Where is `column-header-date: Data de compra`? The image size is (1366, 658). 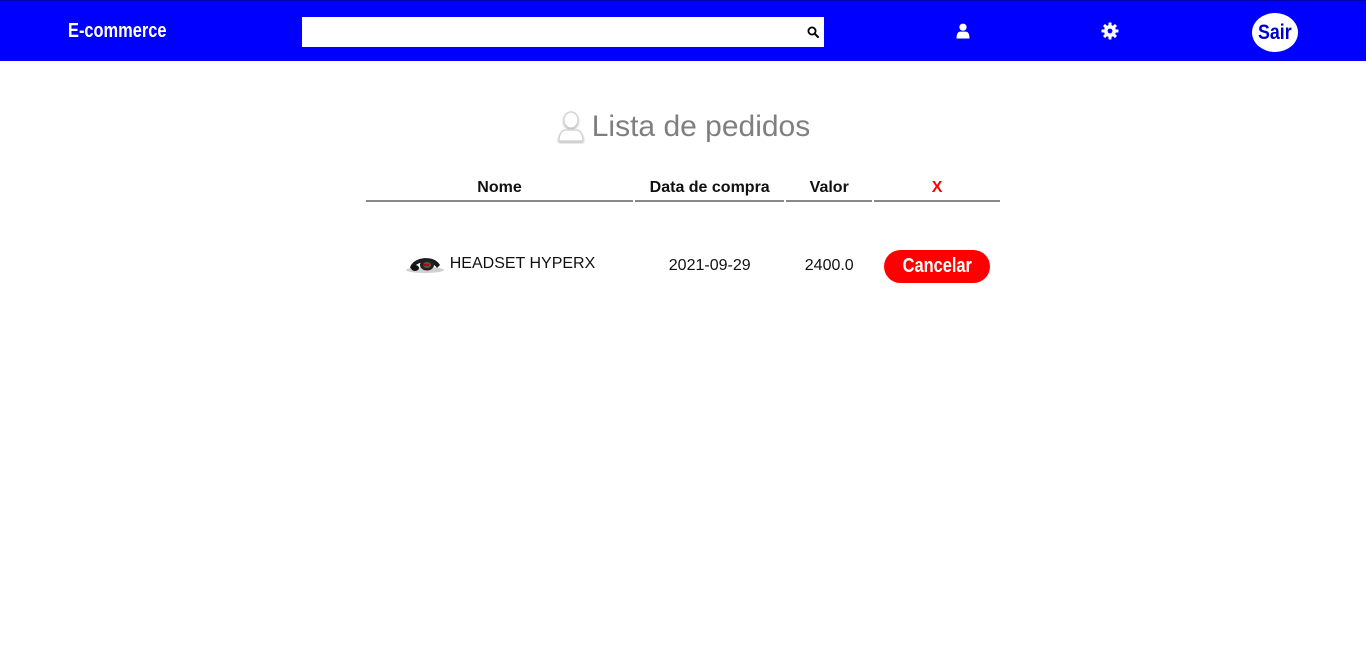
column-header-date: Data de compra is located at coordinates (710, 189).